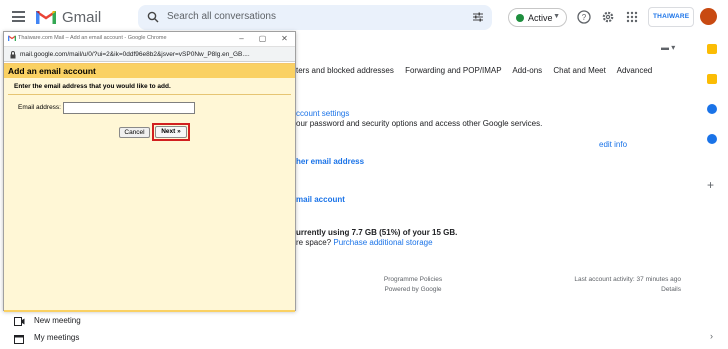 This screenshot has width=728, height=349. Describe the element at coordinates (712, 185) in the screenshot. I see `add-addon-icon: +` at that location.